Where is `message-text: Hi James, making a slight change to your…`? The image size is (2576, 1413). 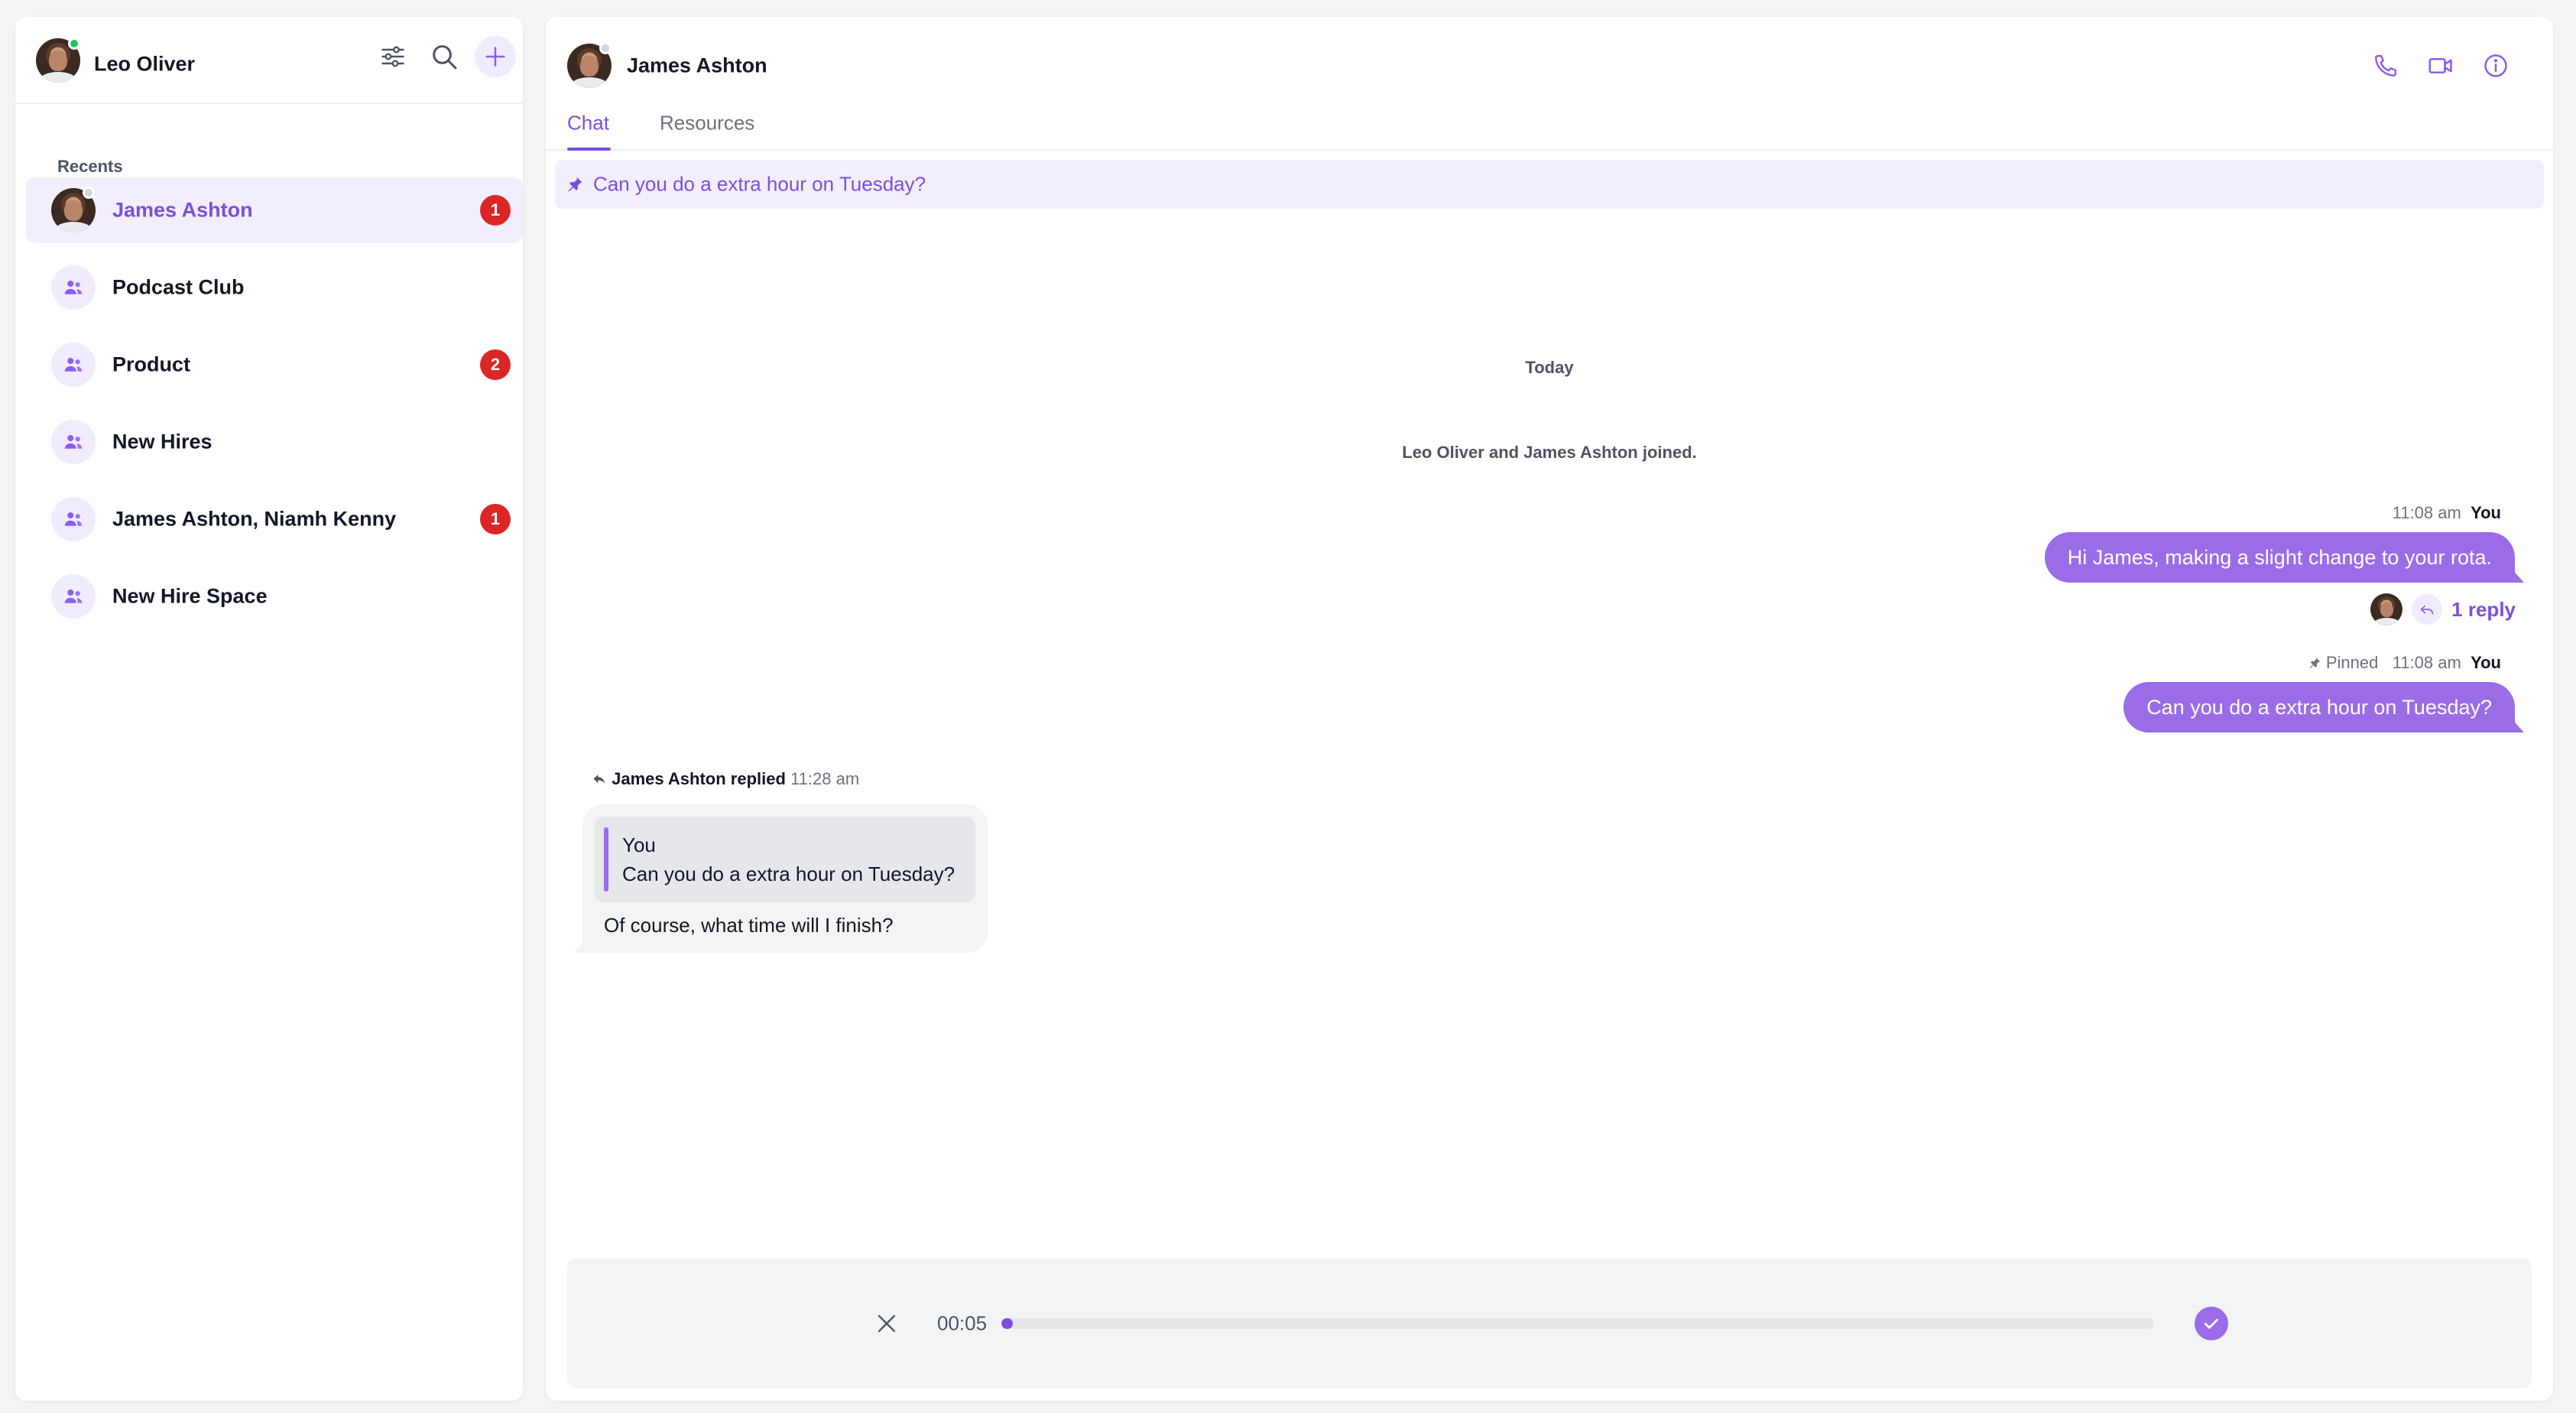
message-text: Hi James, making a slight change to your… is located at coordinates (2279, 557).